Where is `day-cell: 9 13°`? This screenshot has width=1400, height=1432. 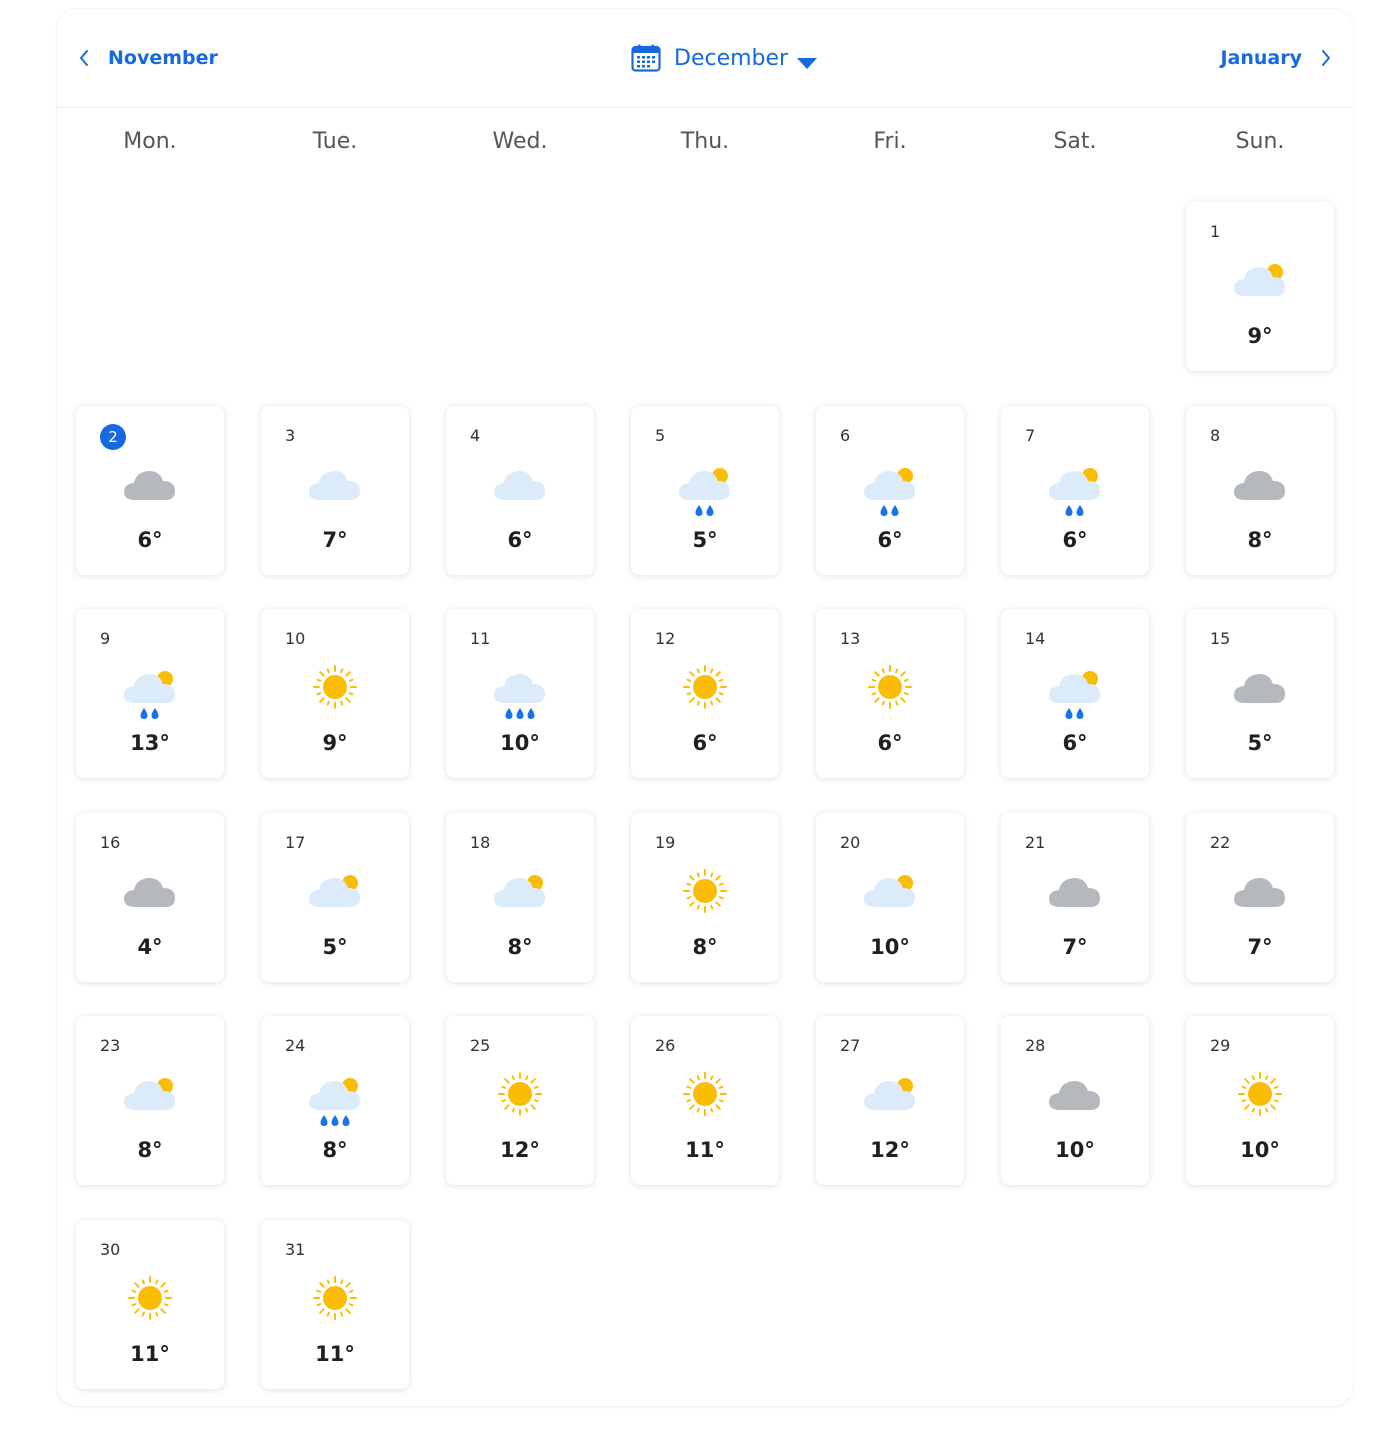 day-cell: 9 13° is located at coordinates (150, 693).